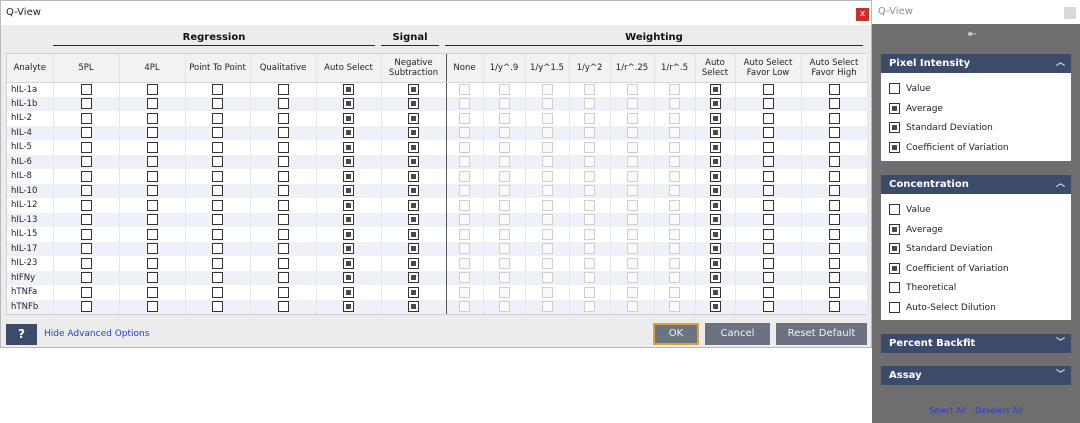 The width and height of the screenshot is (1080, 423). I want to click on select-all-link: Select All, so click(947, 410).